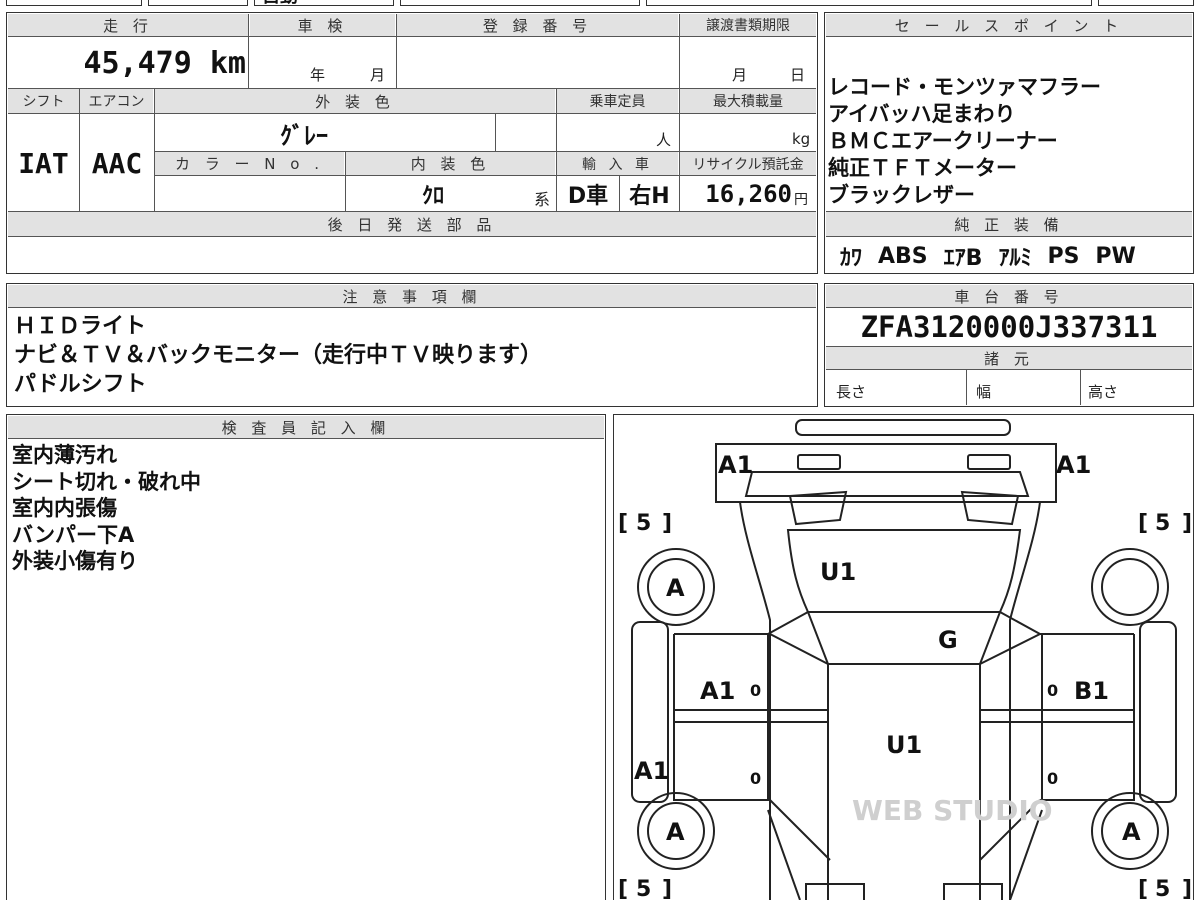 This screenshot has width=1200, height=900. I want to click on specs-label: 諸 元, so click(1009, 358).